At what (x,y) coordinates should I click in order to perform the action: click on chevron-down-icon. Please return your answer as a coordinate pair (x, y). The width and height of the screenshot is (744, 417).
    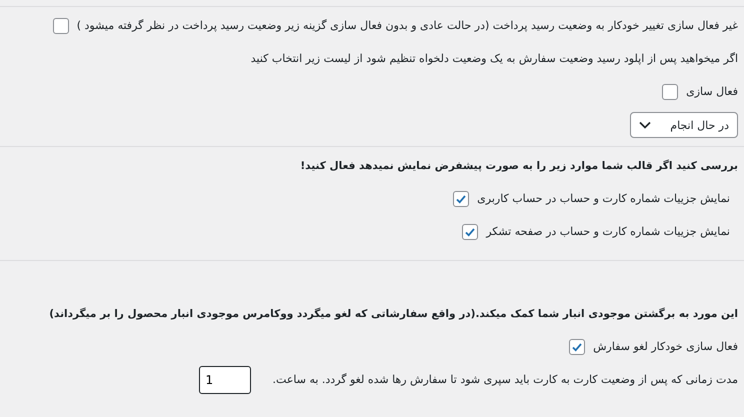
    Looking at the image, I should click on (645, 125).